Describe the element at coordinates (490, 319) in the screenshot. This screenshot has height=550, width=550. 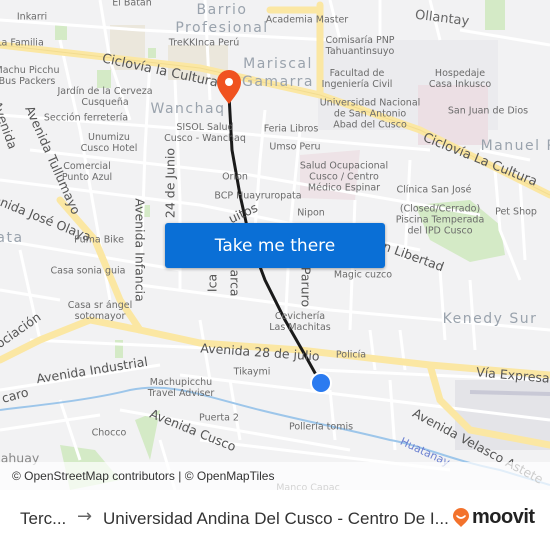
I see `district-kenedy-sur: Kenedy Sur` at that location.